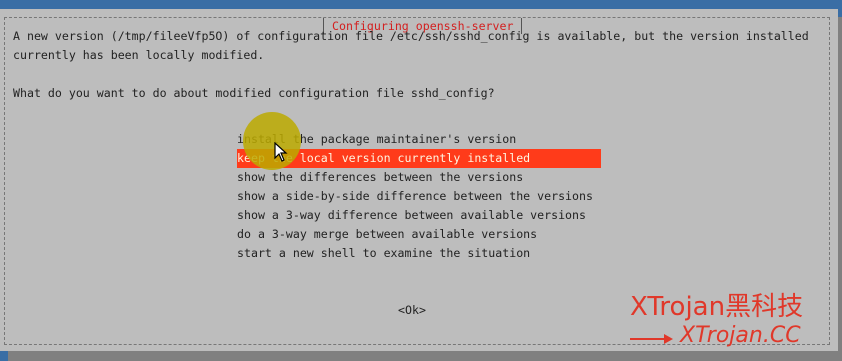 This screenshot has height=361, width=842. What do you see at coordinates (281, 152) in the screenshot?
I see `mouse-pointer-icon` at bounding box center [281, 152].